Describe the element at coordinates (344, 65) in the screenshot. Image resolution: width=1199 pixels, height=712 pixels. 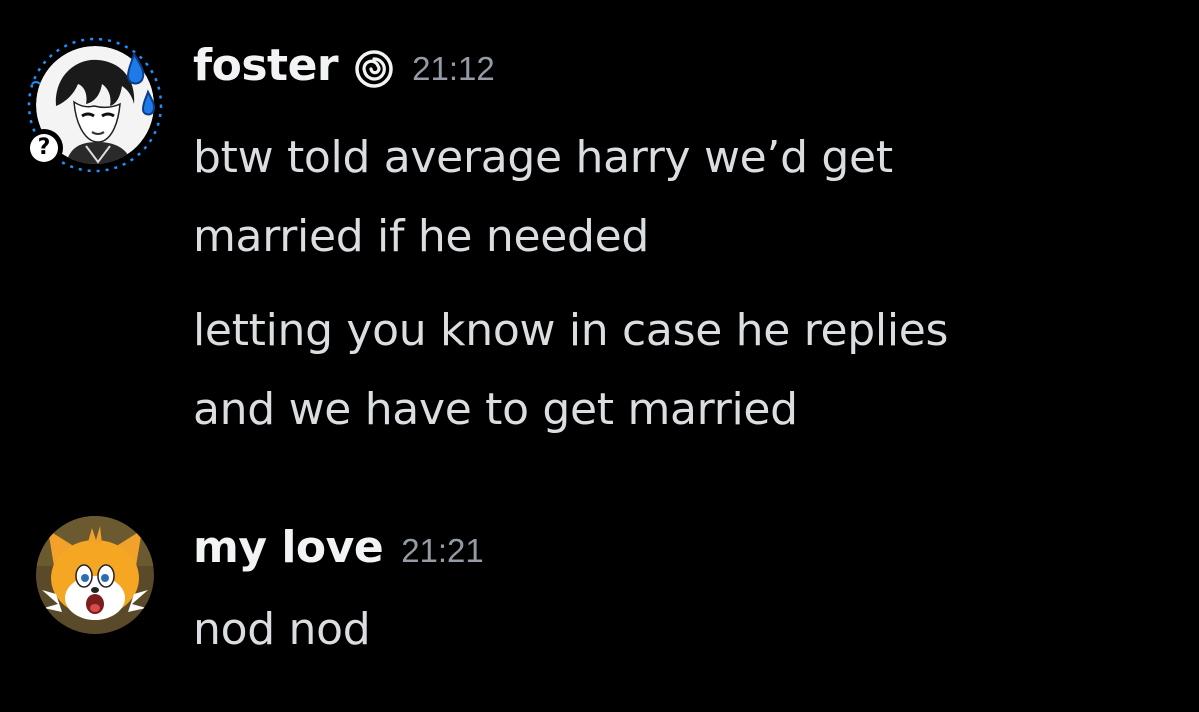
I see `message-header-foster: foster 21:12` at that location.